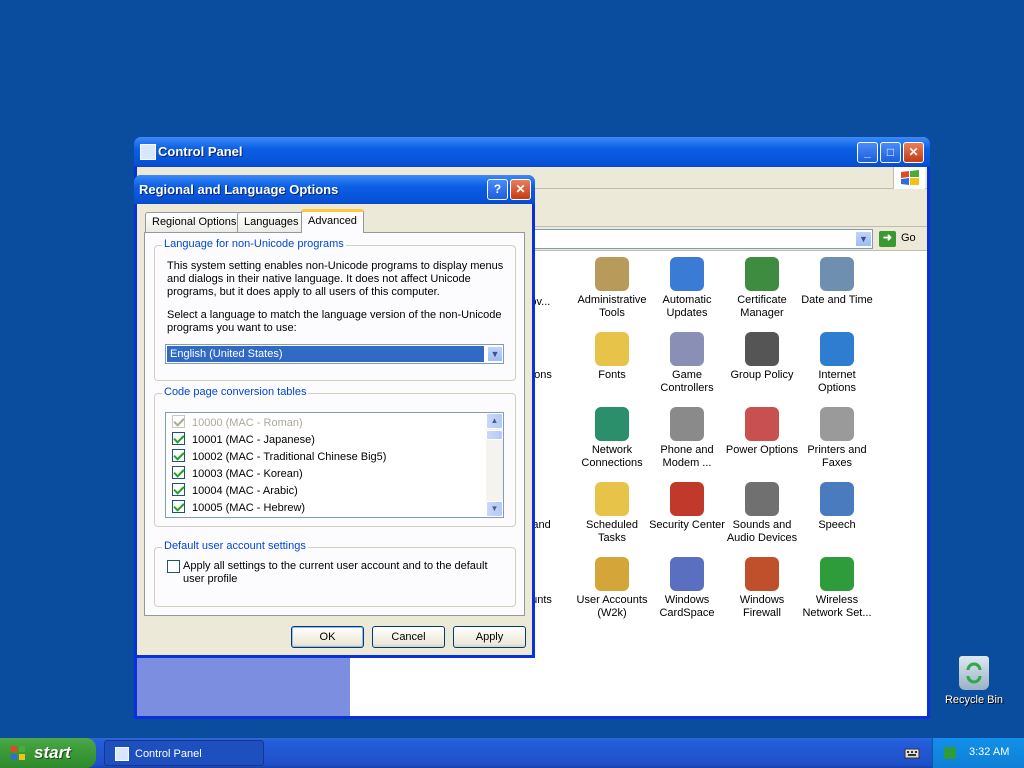  I want to click on recycle-bin-label: Recycle Bin, so click(974, 700).